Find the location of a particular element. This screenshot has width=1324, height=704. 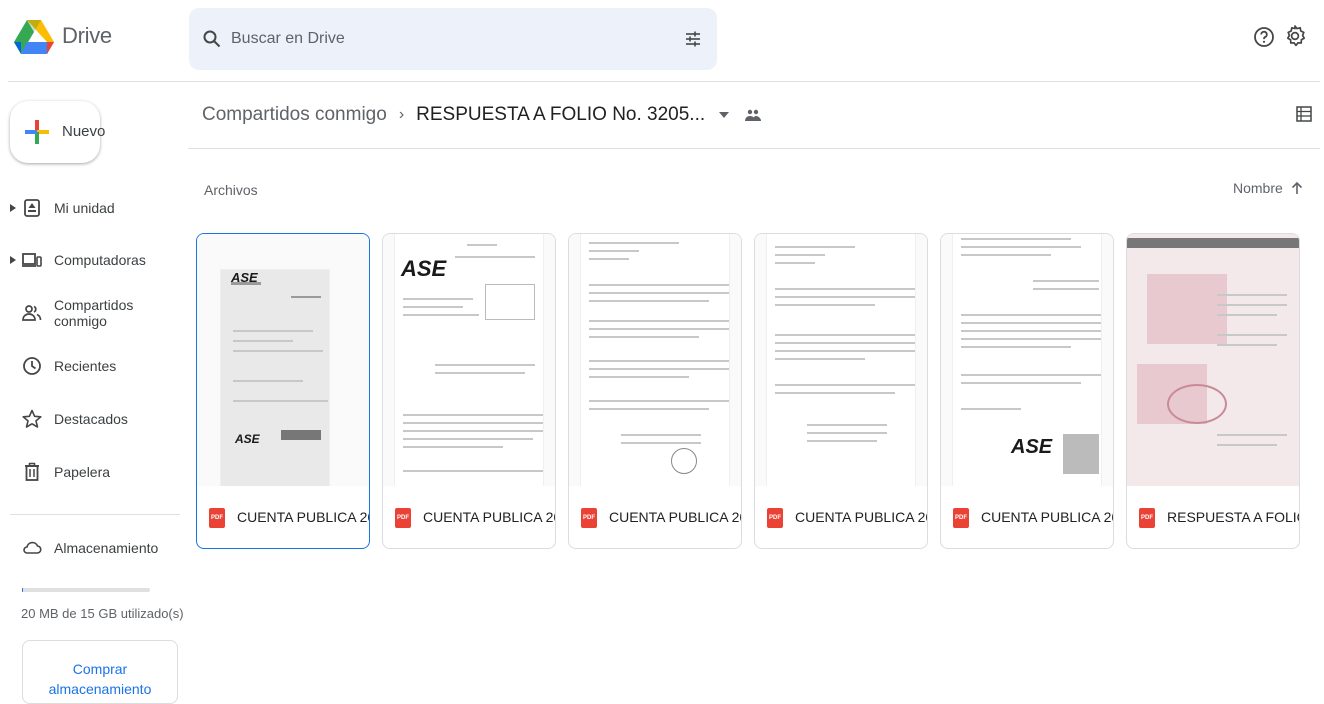

sidebar-item-shared: Compartidos conmigo is located at coordinates (90, 313).